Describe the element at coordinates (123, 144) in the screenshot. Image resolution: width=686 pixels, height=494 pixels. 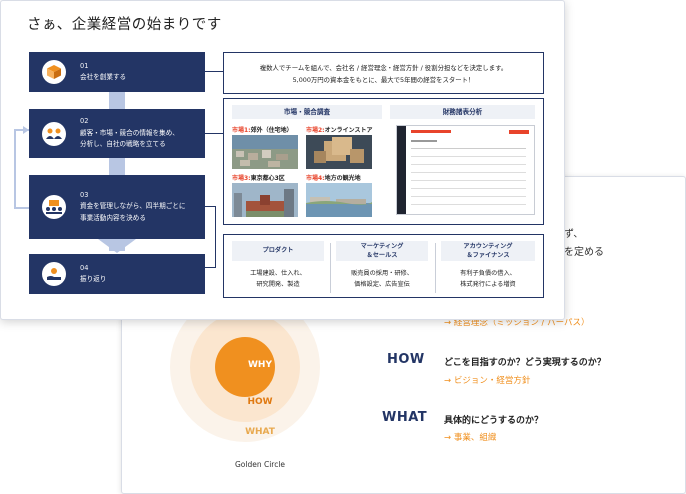
I see `step-02-line-2: 分析し、自社の戦略を立てる` at that location.